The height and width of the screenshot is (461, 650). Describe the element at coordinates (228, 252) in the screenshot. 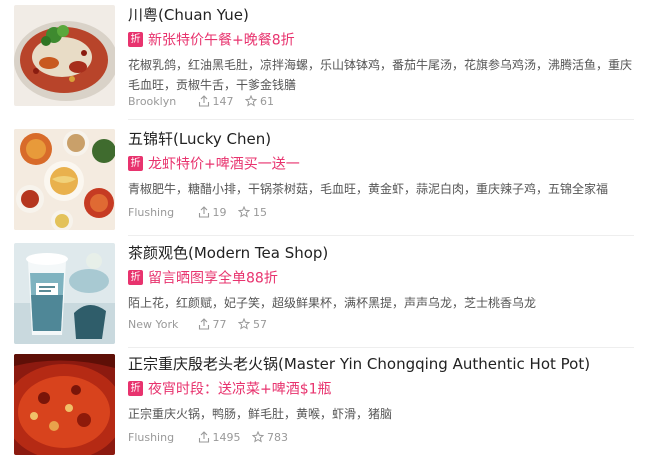

I see `restaurant-name: 茶颜观色(Modern Tea Shop)` at that location.